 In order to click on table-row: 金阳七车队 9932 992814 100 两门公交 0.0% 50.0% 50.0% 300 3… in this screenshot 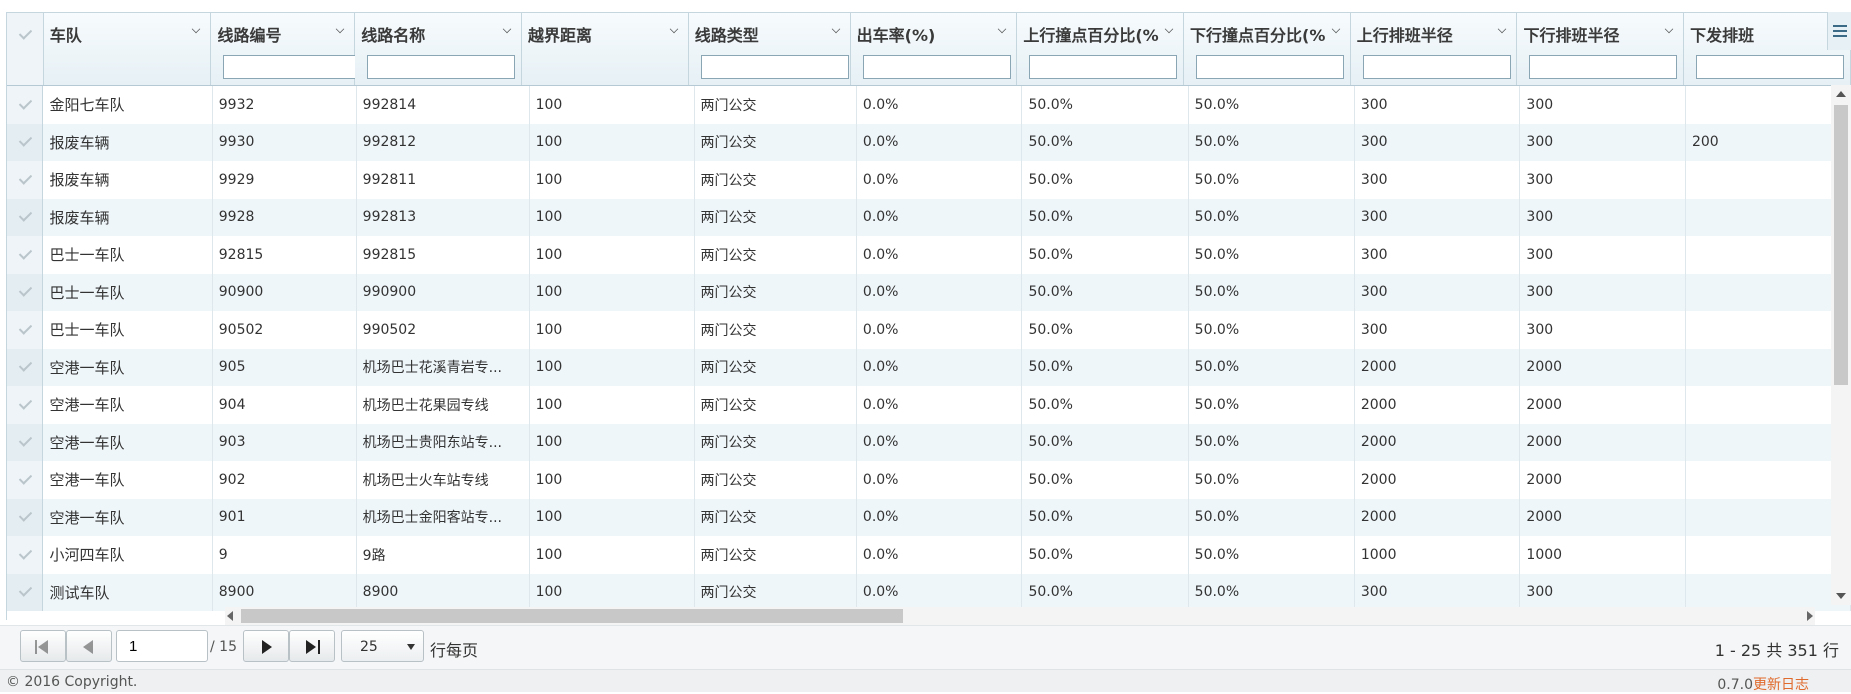, I will do `click(929, 105)`.